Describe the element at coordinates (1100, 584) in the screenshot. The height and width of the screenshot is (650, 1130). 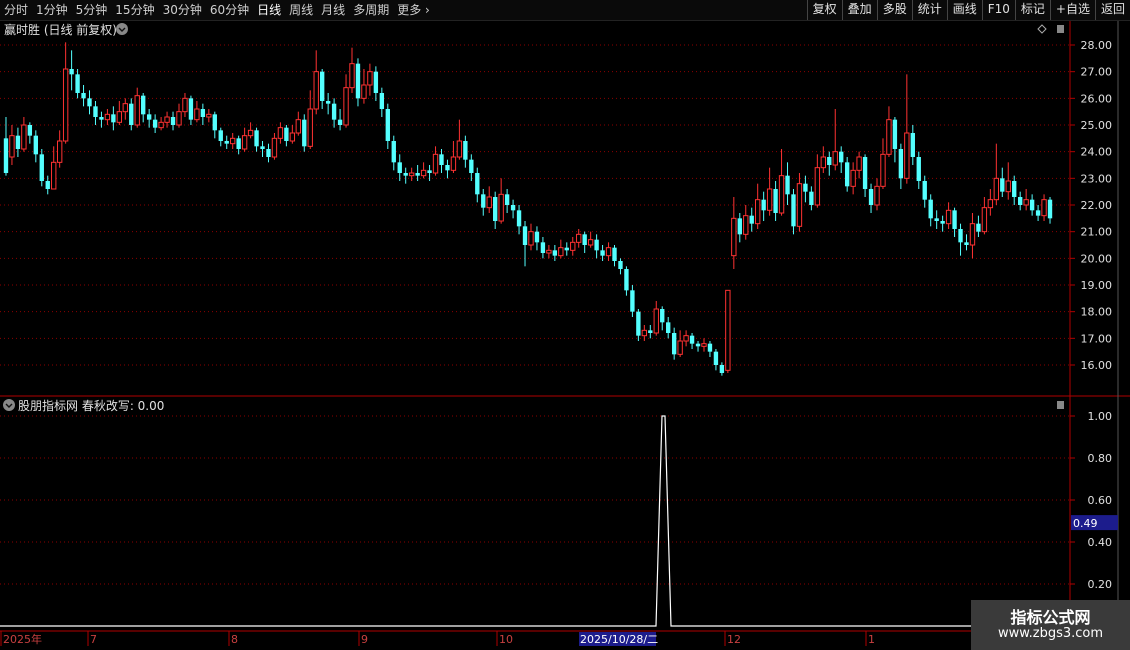
I see `y-tick-label: 0.20` at that location.